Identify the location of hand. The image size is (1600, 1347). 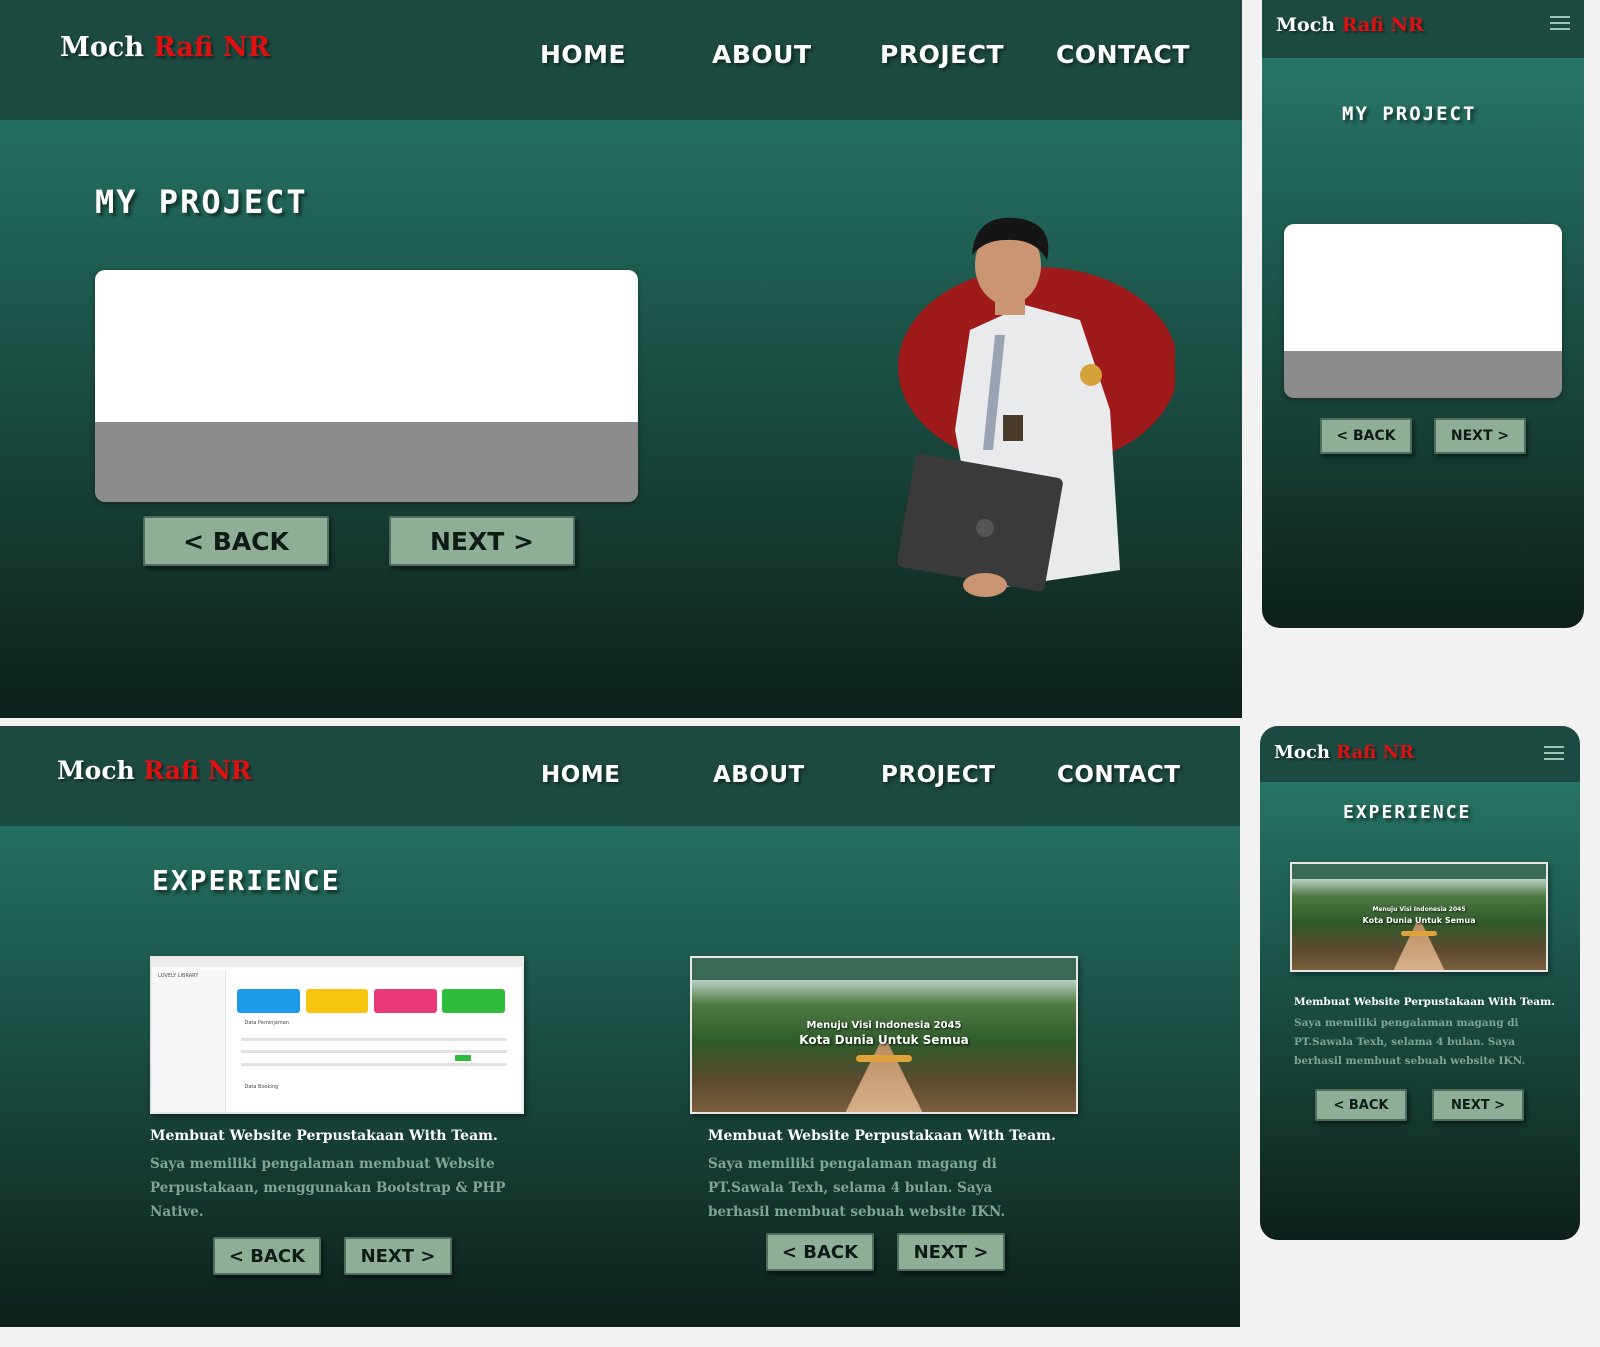
(985, 585).